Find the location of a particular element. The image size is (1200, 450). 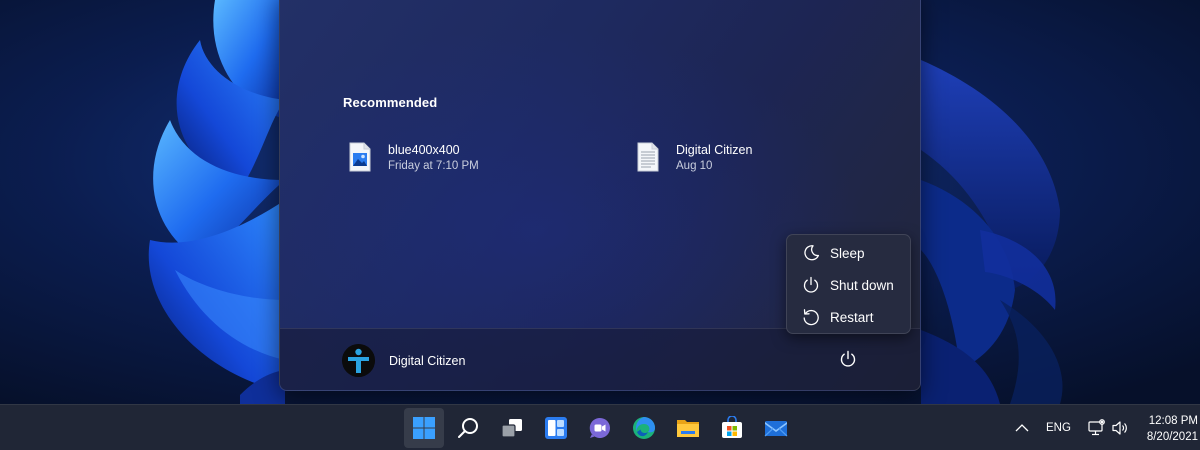

text-document-icon is located at coordinates (648, 157).